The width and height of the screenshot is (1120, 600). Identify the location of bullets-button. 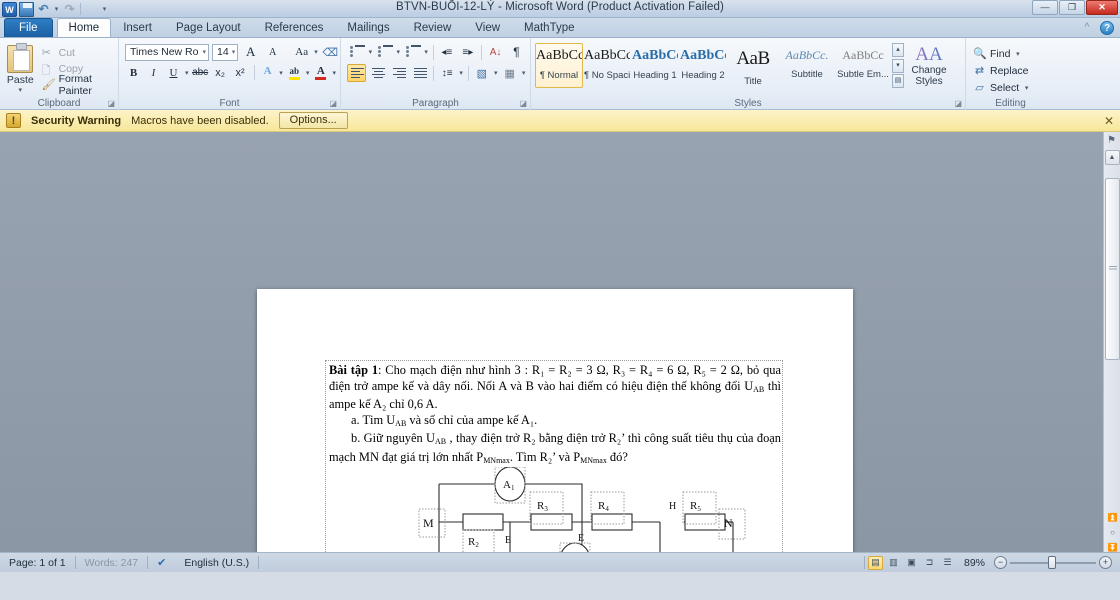
(356, 52).